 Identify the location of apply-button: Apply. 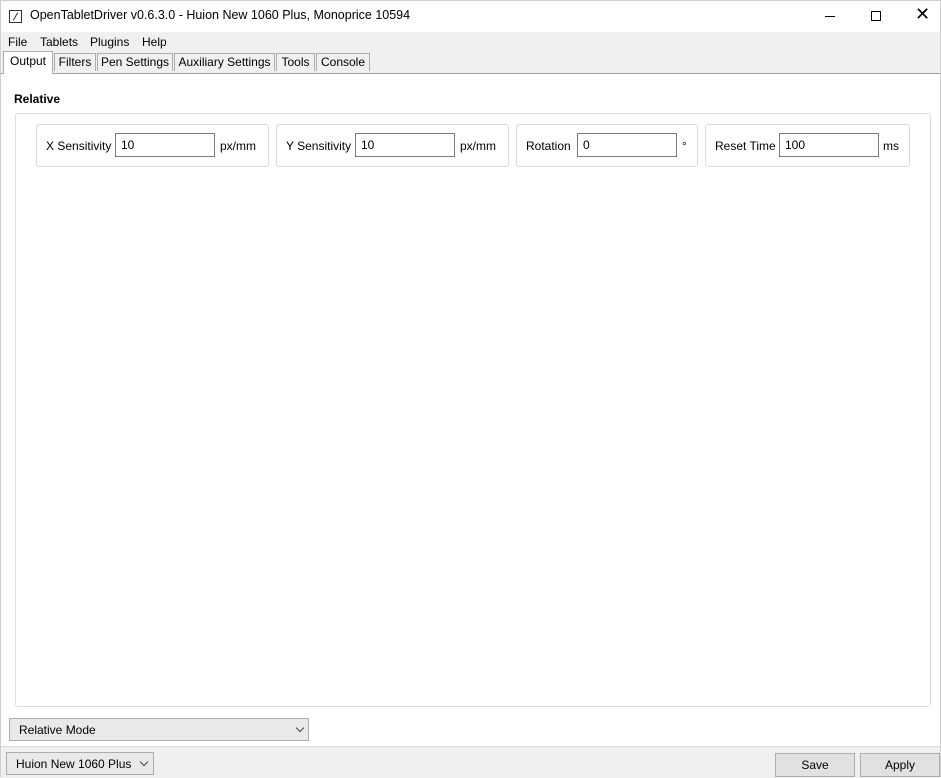
(900, 765).